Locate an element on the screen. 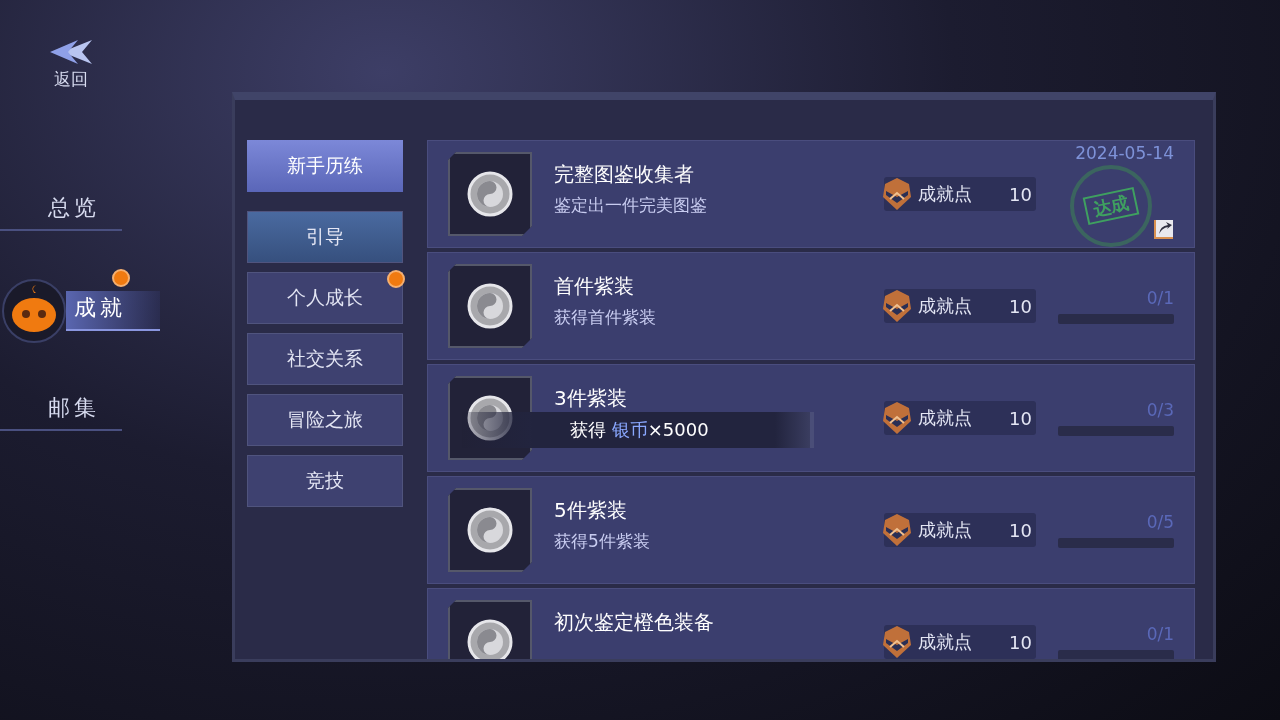 Image resolution: width=1280 pixels, height=720 pixels. category-tab: 个人成长 is located at coordinates (325, 298).